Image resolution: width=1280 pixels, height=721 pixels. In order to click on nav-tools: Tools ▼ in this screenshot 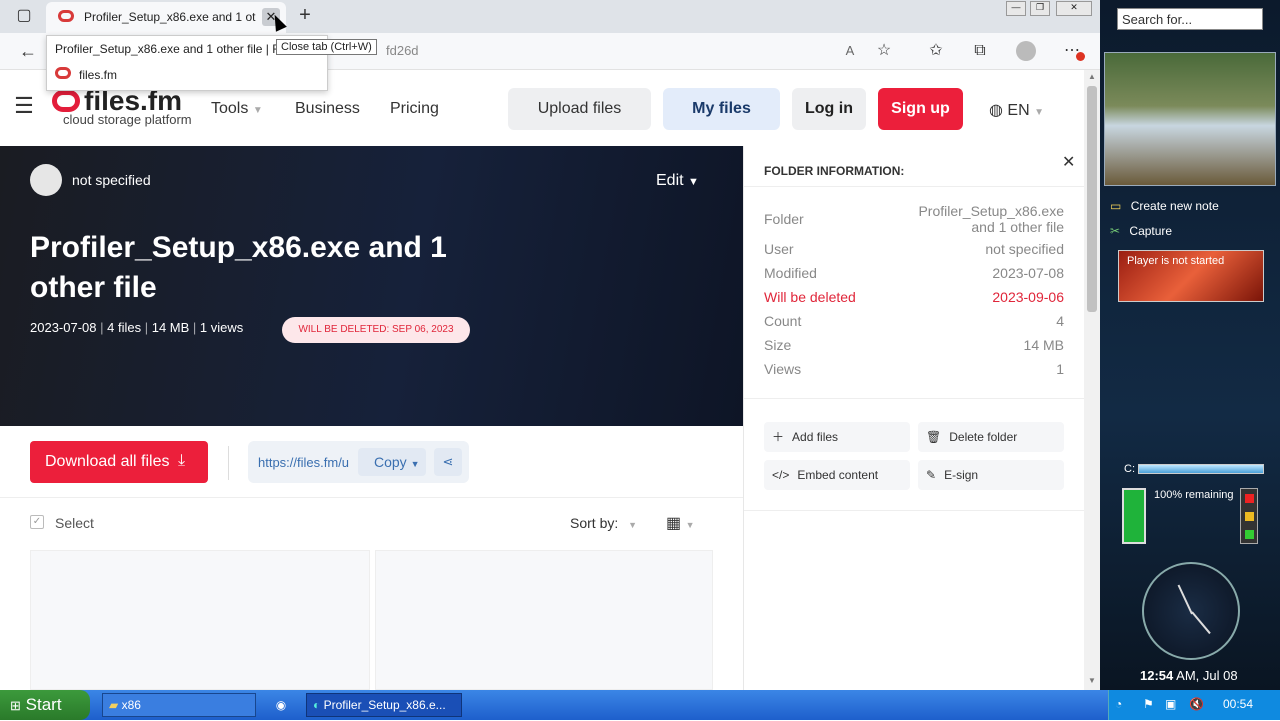, I will do `click(237, 109)`.